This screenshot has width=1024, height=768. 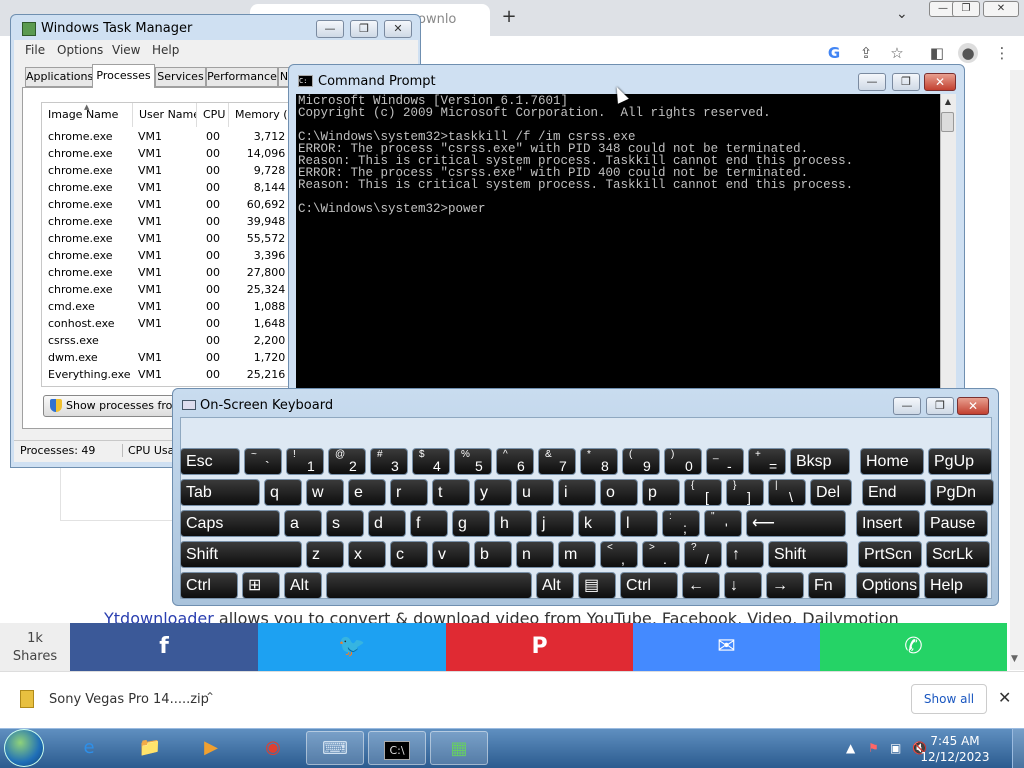 I want to click on key-backslash: | \, so click(x=787, y=492).